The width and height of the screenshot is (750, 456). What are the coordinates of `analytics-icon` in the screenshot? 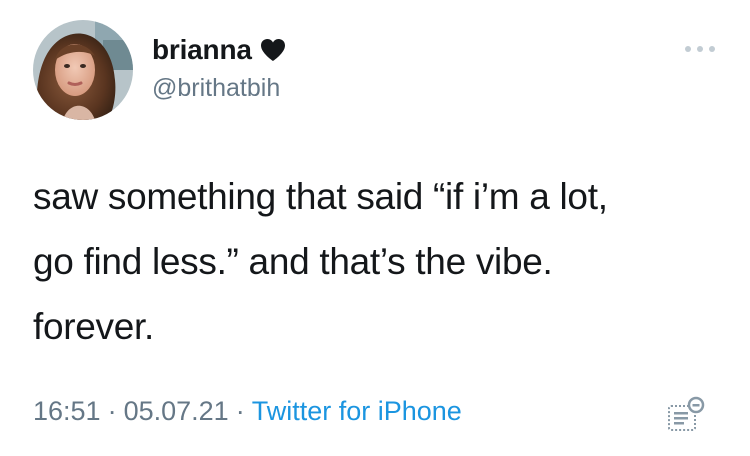 It's located at (686, 414).